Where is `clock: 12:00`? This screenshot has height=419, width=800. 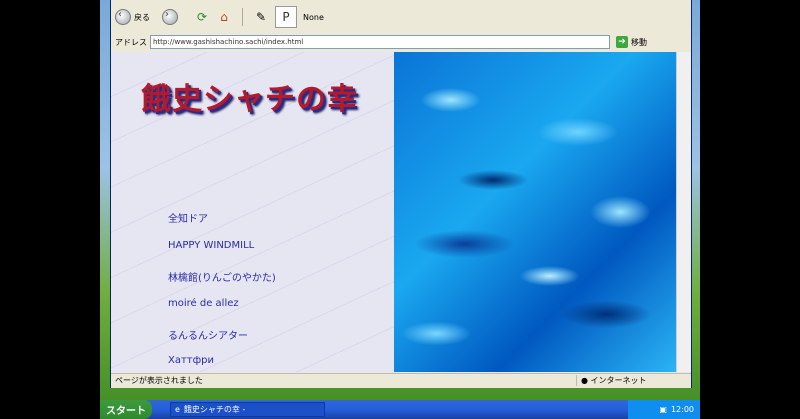 clock: 12:00 is located at coordinates (682, 409).